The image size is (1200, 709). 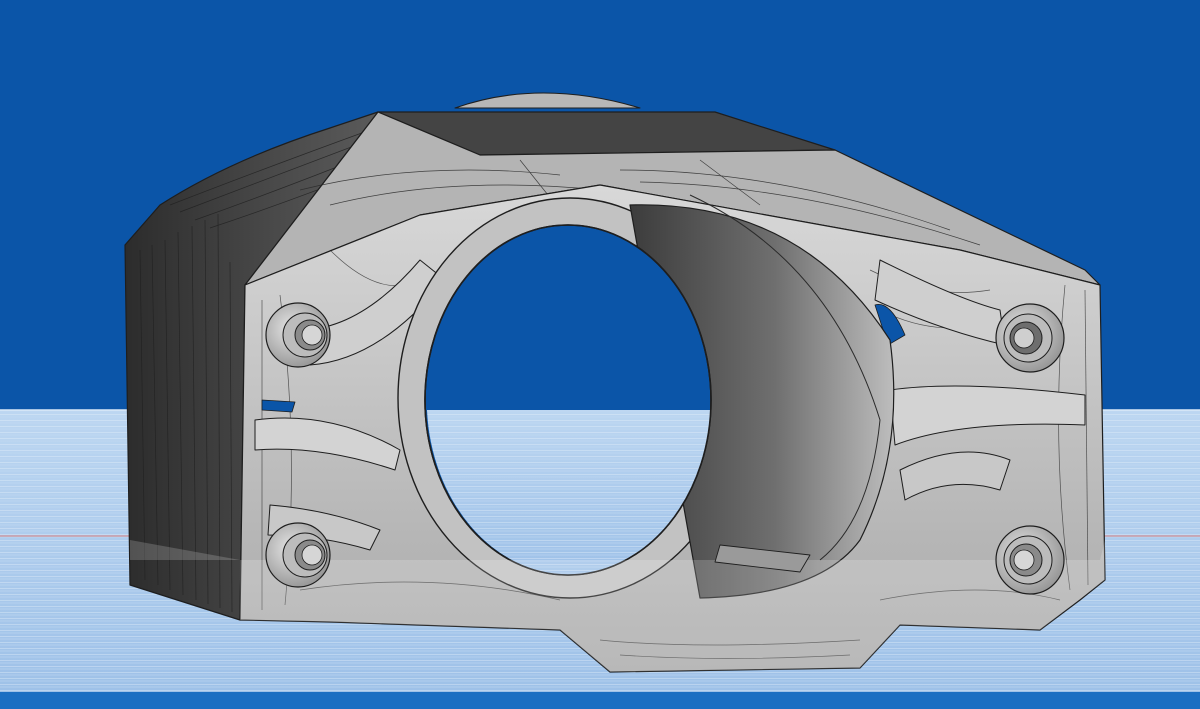 I want to click on bolt-boss-bottom-left, so click(x=298, y=555).